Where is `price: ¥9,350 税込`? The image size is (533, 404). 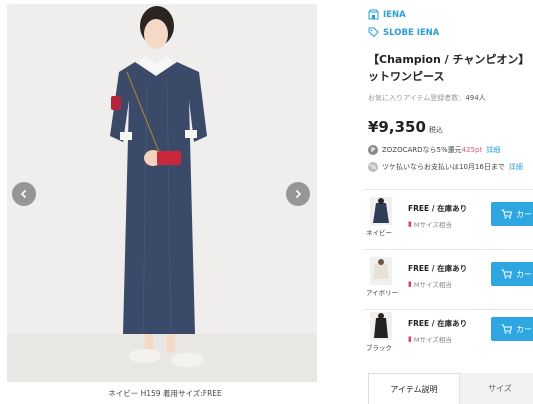
price: ¥9,350 税込 is located at coordinates (405, 126).